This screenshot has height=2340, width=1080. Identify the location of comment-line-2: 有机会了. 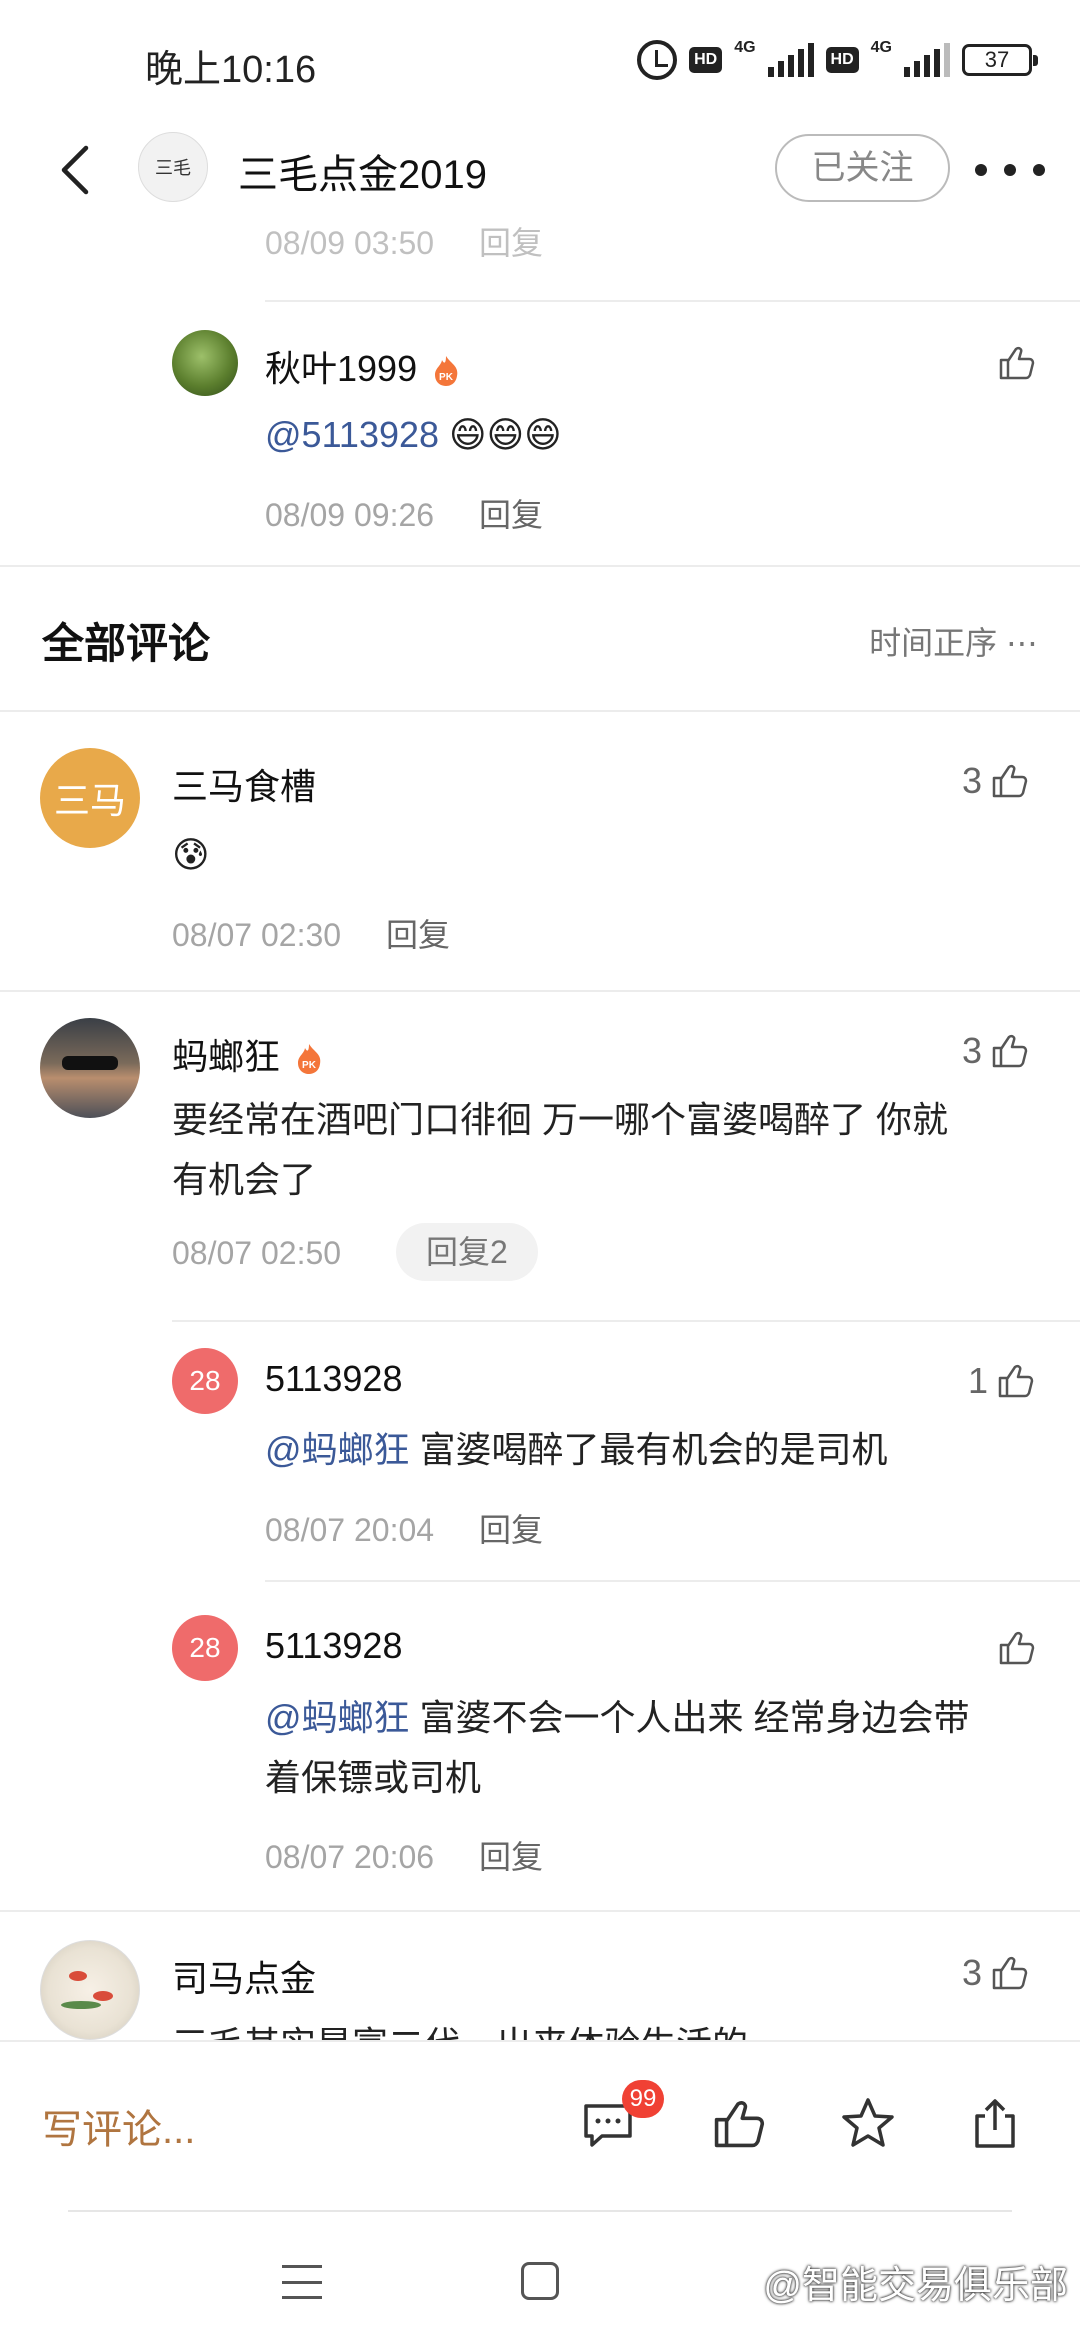
(244, 1179).